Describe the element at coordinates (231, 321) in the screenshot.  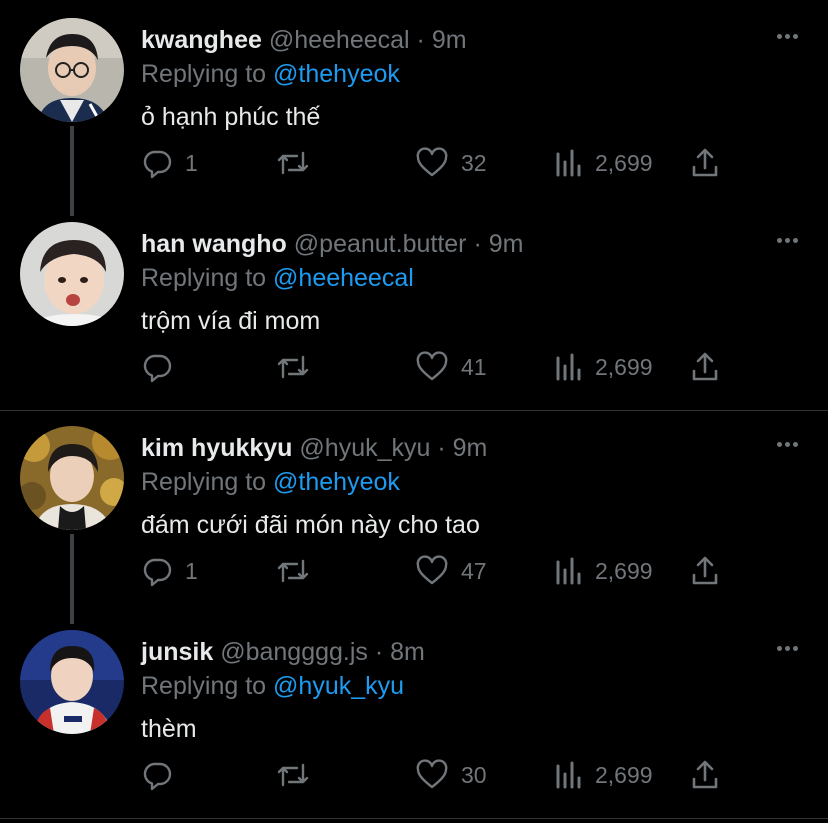
I see `tweet-text: trộm vía đi mom` at that location.